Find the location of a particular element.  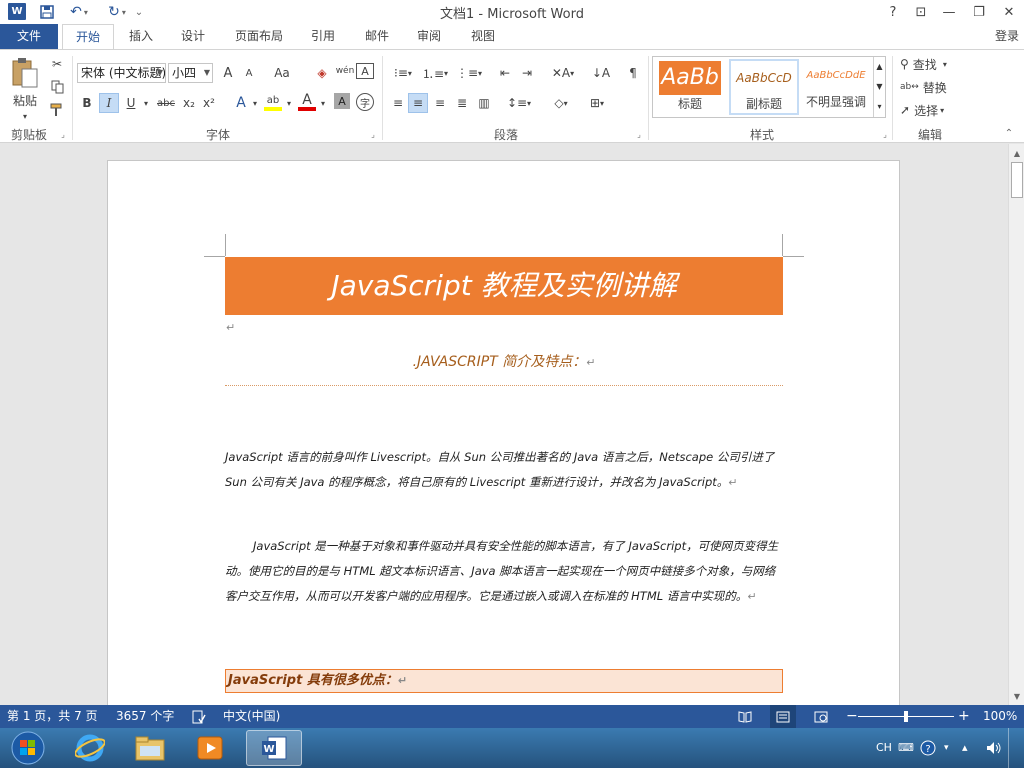

justify-icon: ≣ is located at coordinates (462, 103).